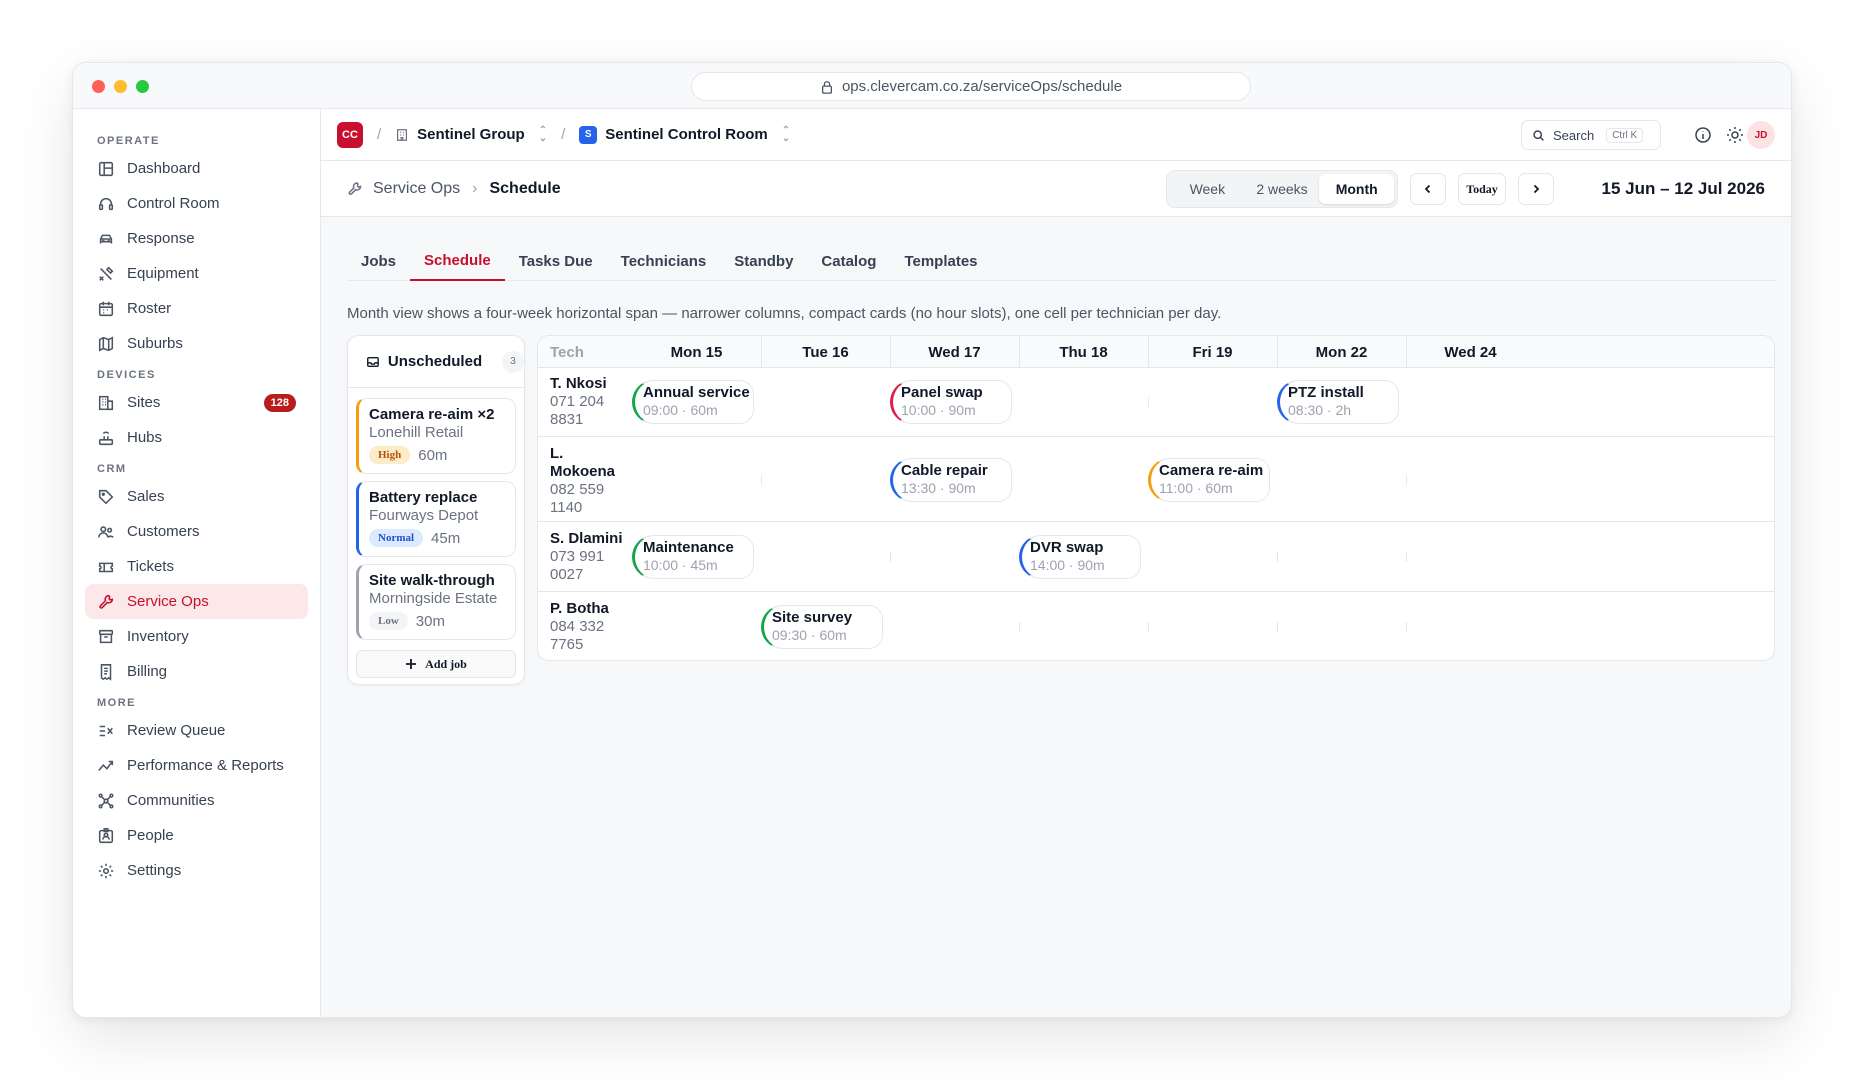 The height and width of the screenshot is (1080, 1864). Describe the element at coordinates (388, 621) in the screenshot. I see `priority-badge: Low` at that location.